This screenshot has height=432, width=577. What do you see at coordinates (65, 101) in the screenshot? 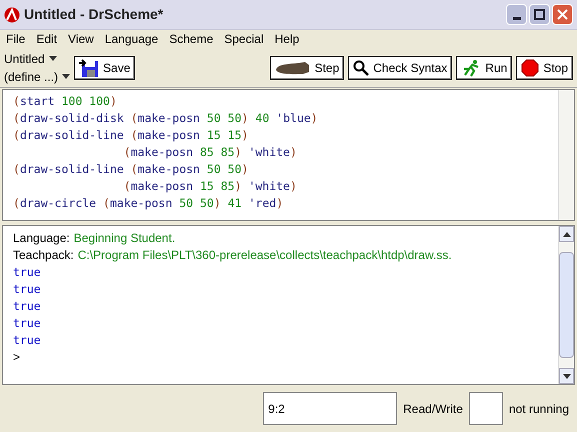
I see `code-line: (start 100 100)` at bounding box center [65, 101].